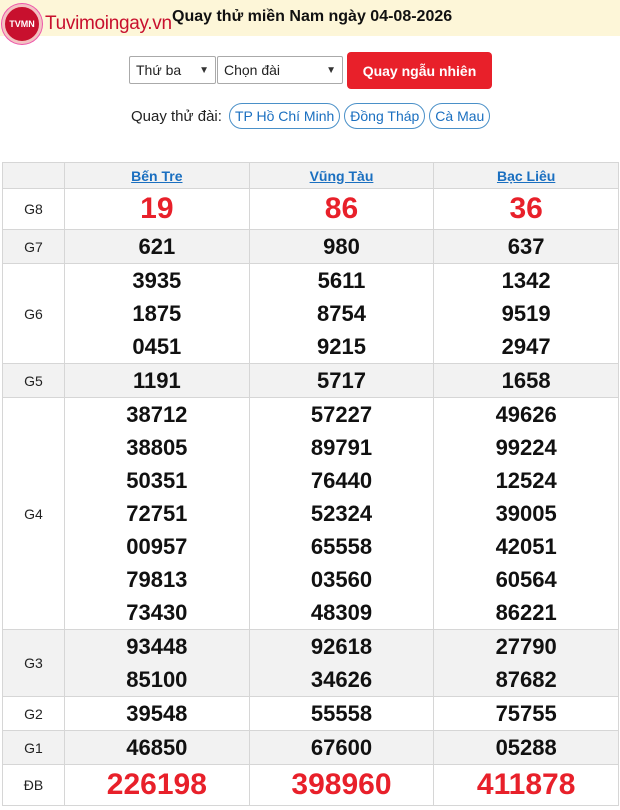 The height and width of the screenshot is (810, 620). What do you see at coordinates (157, 209) in the screenshot?
I see `result-cell: 19` at bounding box center [157, 209].